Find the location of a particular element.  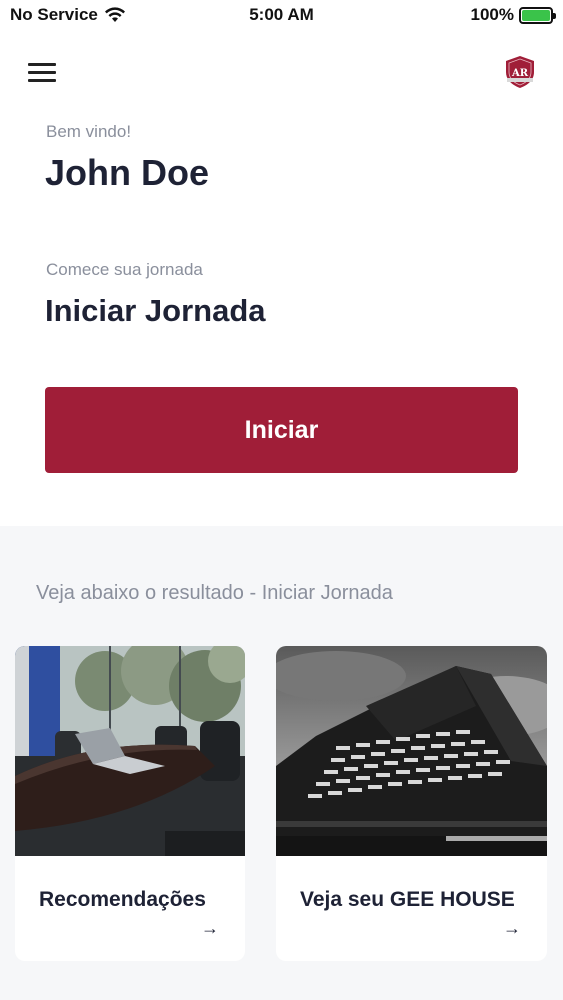

shield-logo-icon: AR is located at coordinates (520, 72).